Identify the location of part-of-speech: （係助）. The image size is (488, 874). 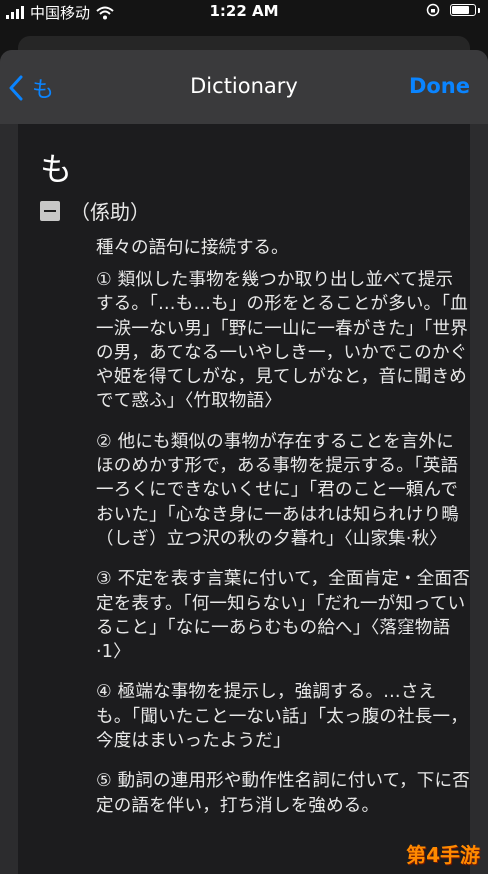
(110, 212).